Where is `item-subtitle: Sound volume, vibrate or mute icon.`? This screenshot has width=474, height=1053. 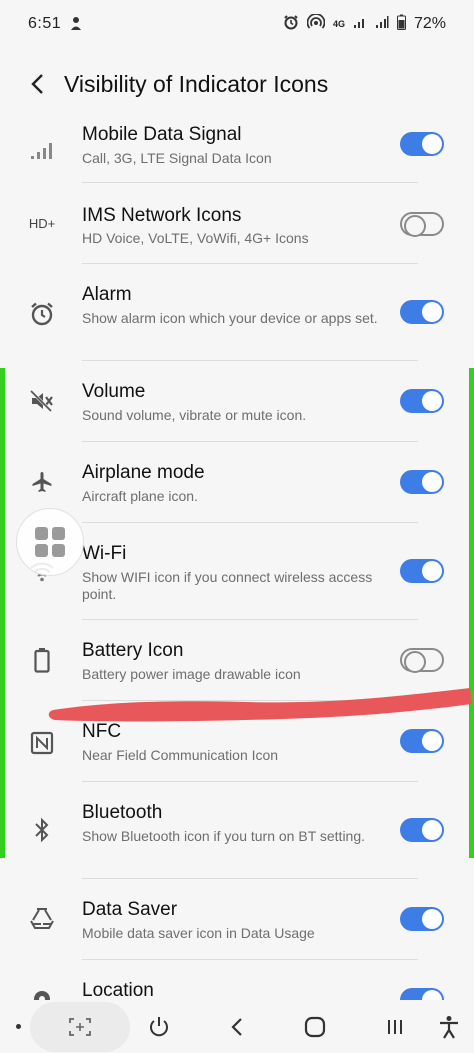
item-subtitle: Sound volume, vibrate or mute icon. is located at coordinates (194, 415).